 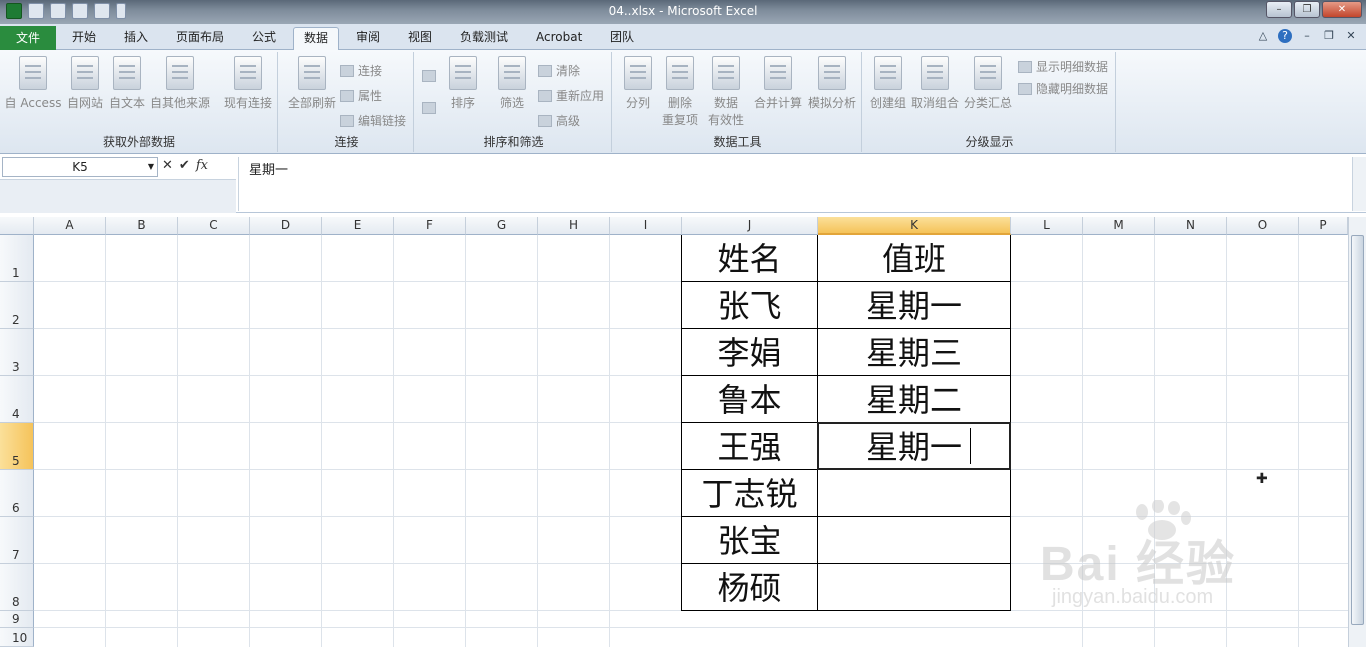 I want to click on row-header-6: 6, so click(x=17, y=493).